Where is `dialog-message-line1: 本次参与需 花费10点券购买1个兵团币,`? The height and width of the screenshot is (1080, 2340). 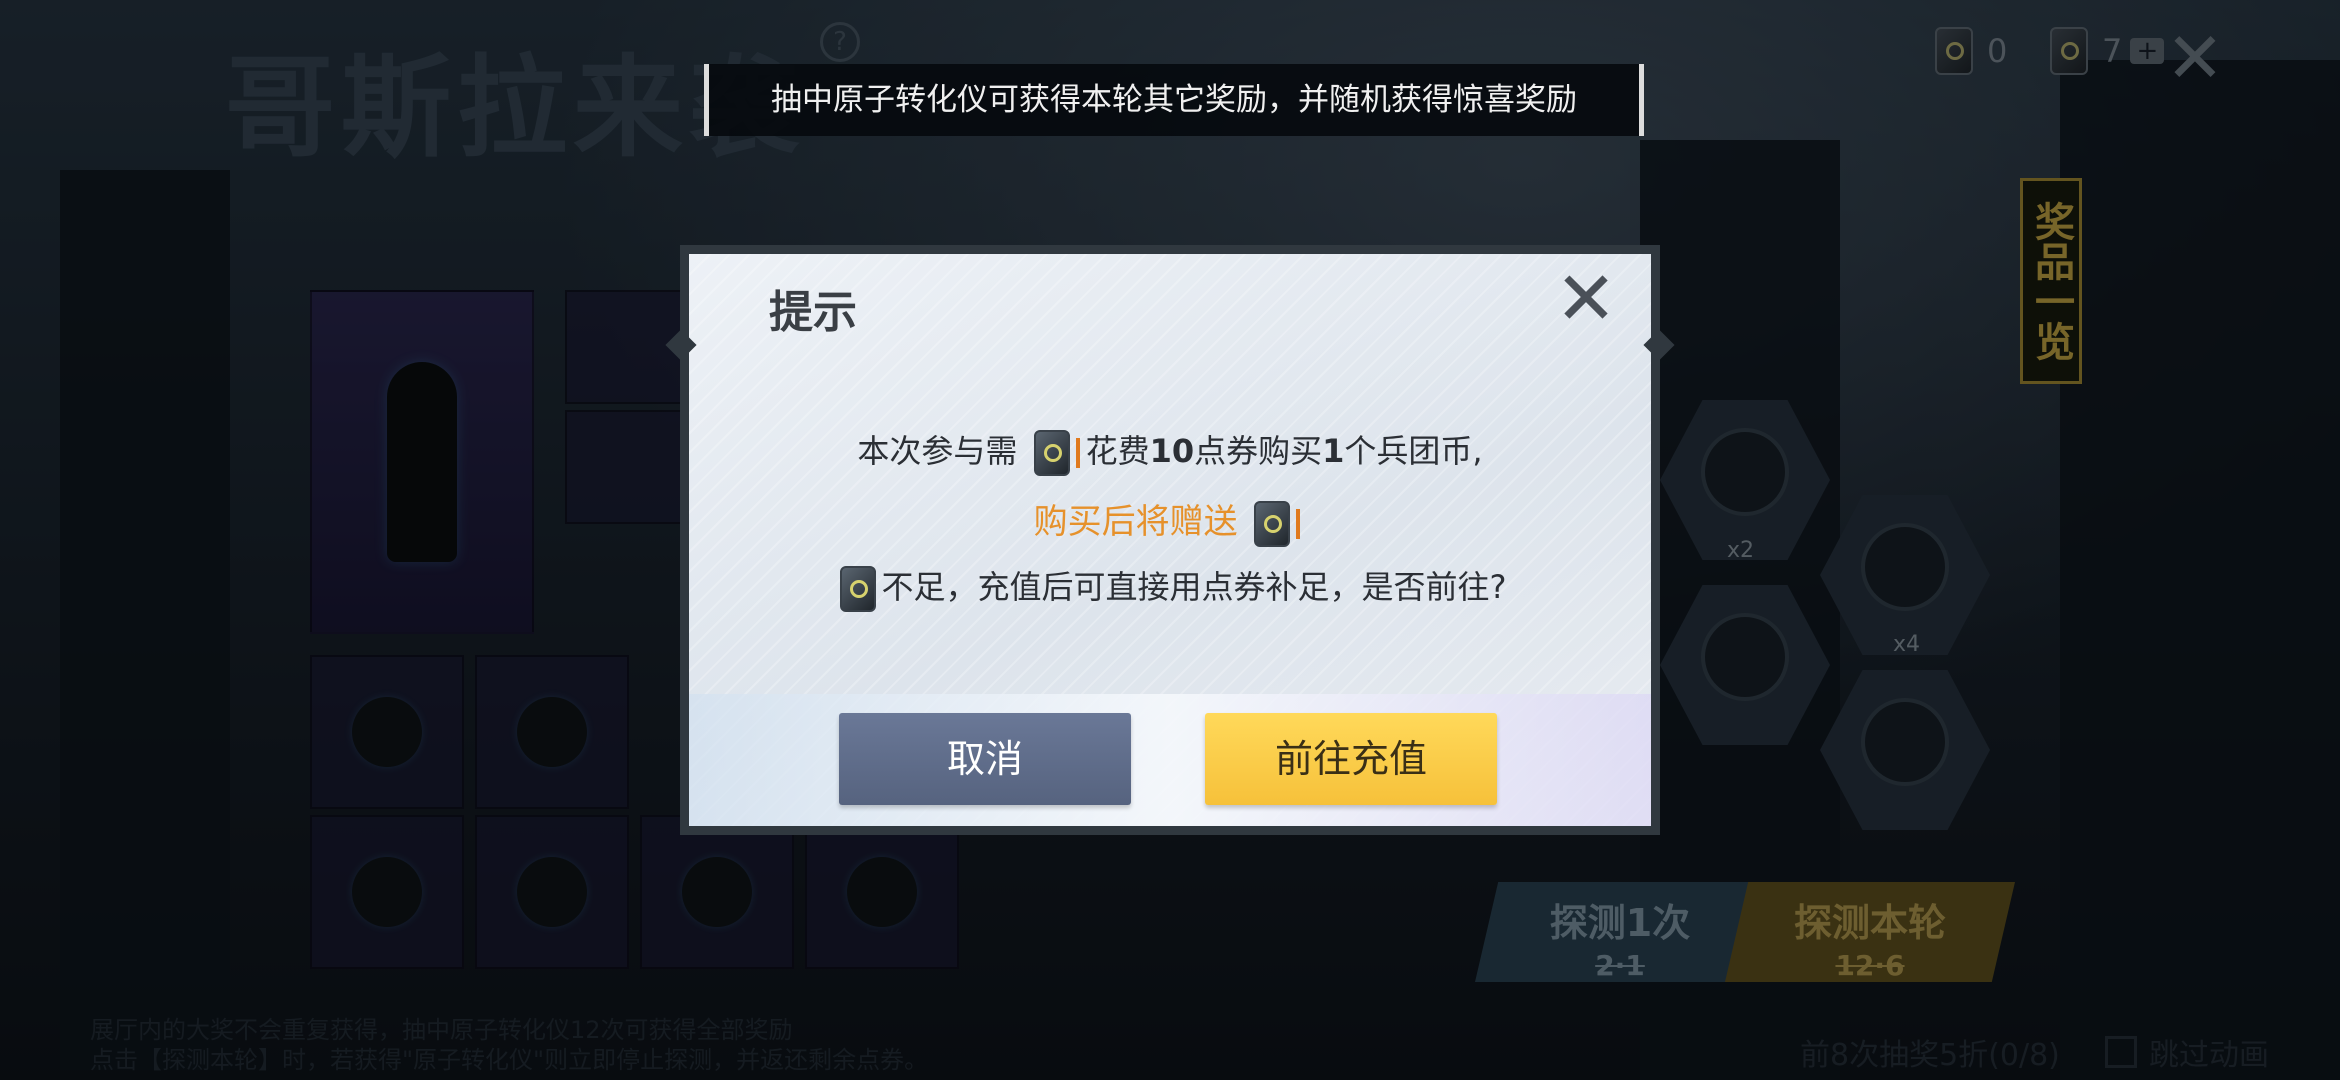 dialog-message-line1: 本次参与需 花费10点券购买1个兵团币, is located at coordinates (1170, 451).